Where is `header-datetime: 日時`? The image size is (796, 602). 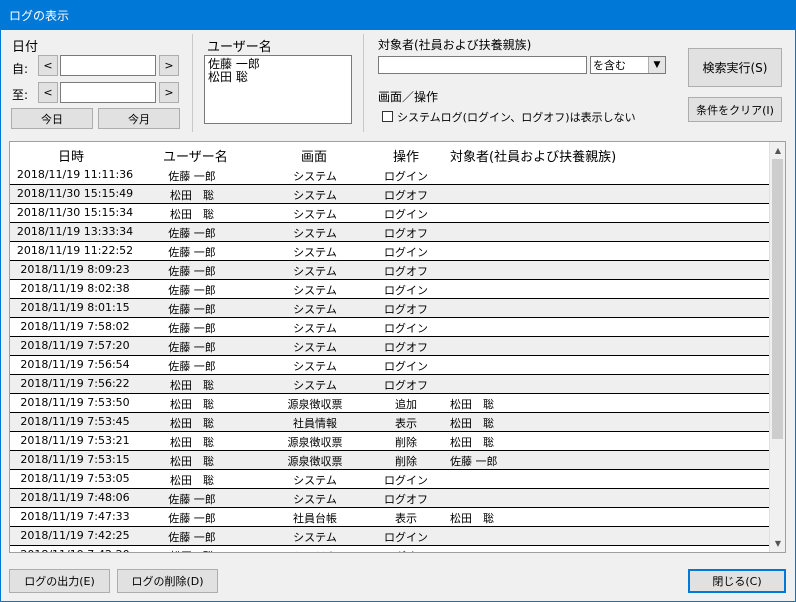
header-datetime: 日時 is located at coordinates (71, 155).